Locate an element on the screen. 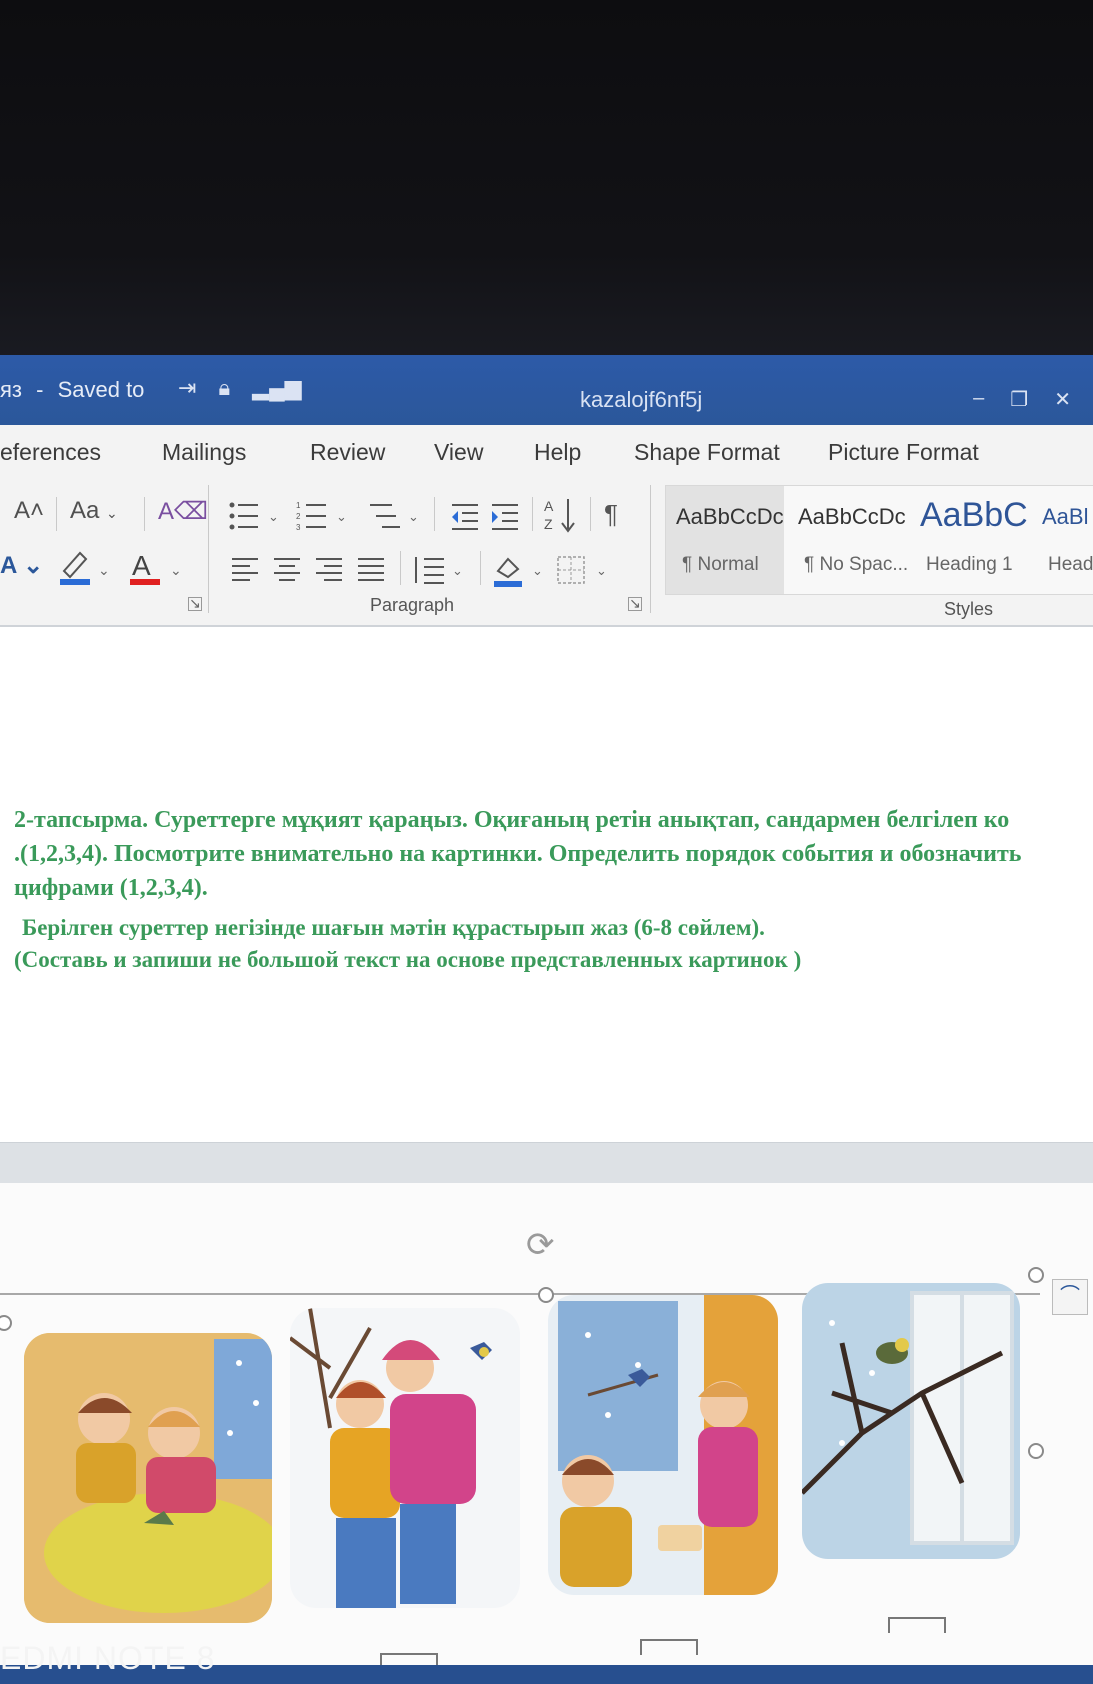  window-controls: – ❐ ✕ is located at coordinates (1022, 399).